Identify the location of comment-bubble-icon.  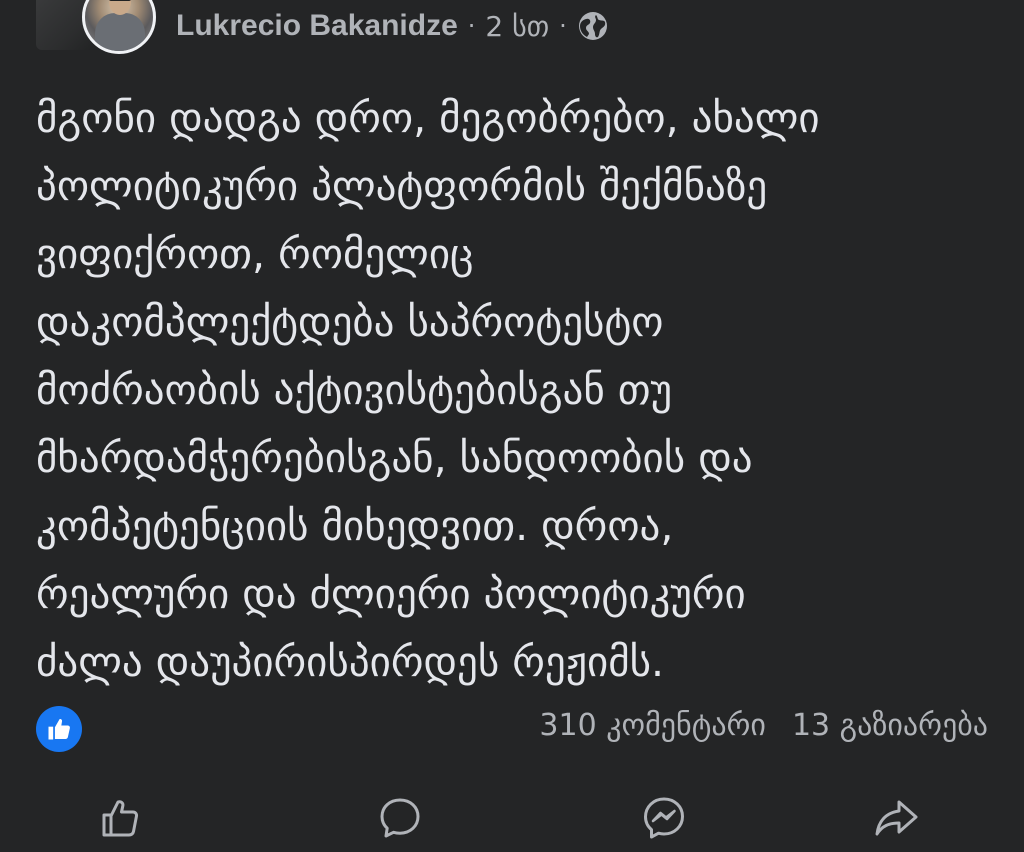
(400, 818).